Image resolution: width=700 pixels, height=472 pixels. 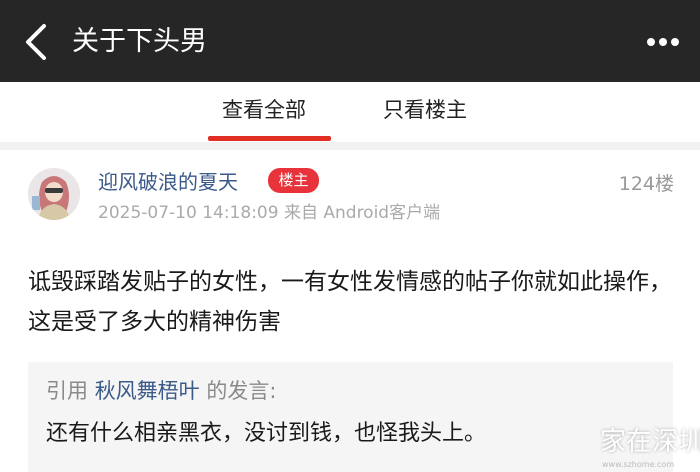 What do you see at coordinates (266, 433) in the screenshot?
I see `quote-text: 还有什么相亲黑衣，没讨到钱，也怪我头上。` at bounding box center [266, 433].